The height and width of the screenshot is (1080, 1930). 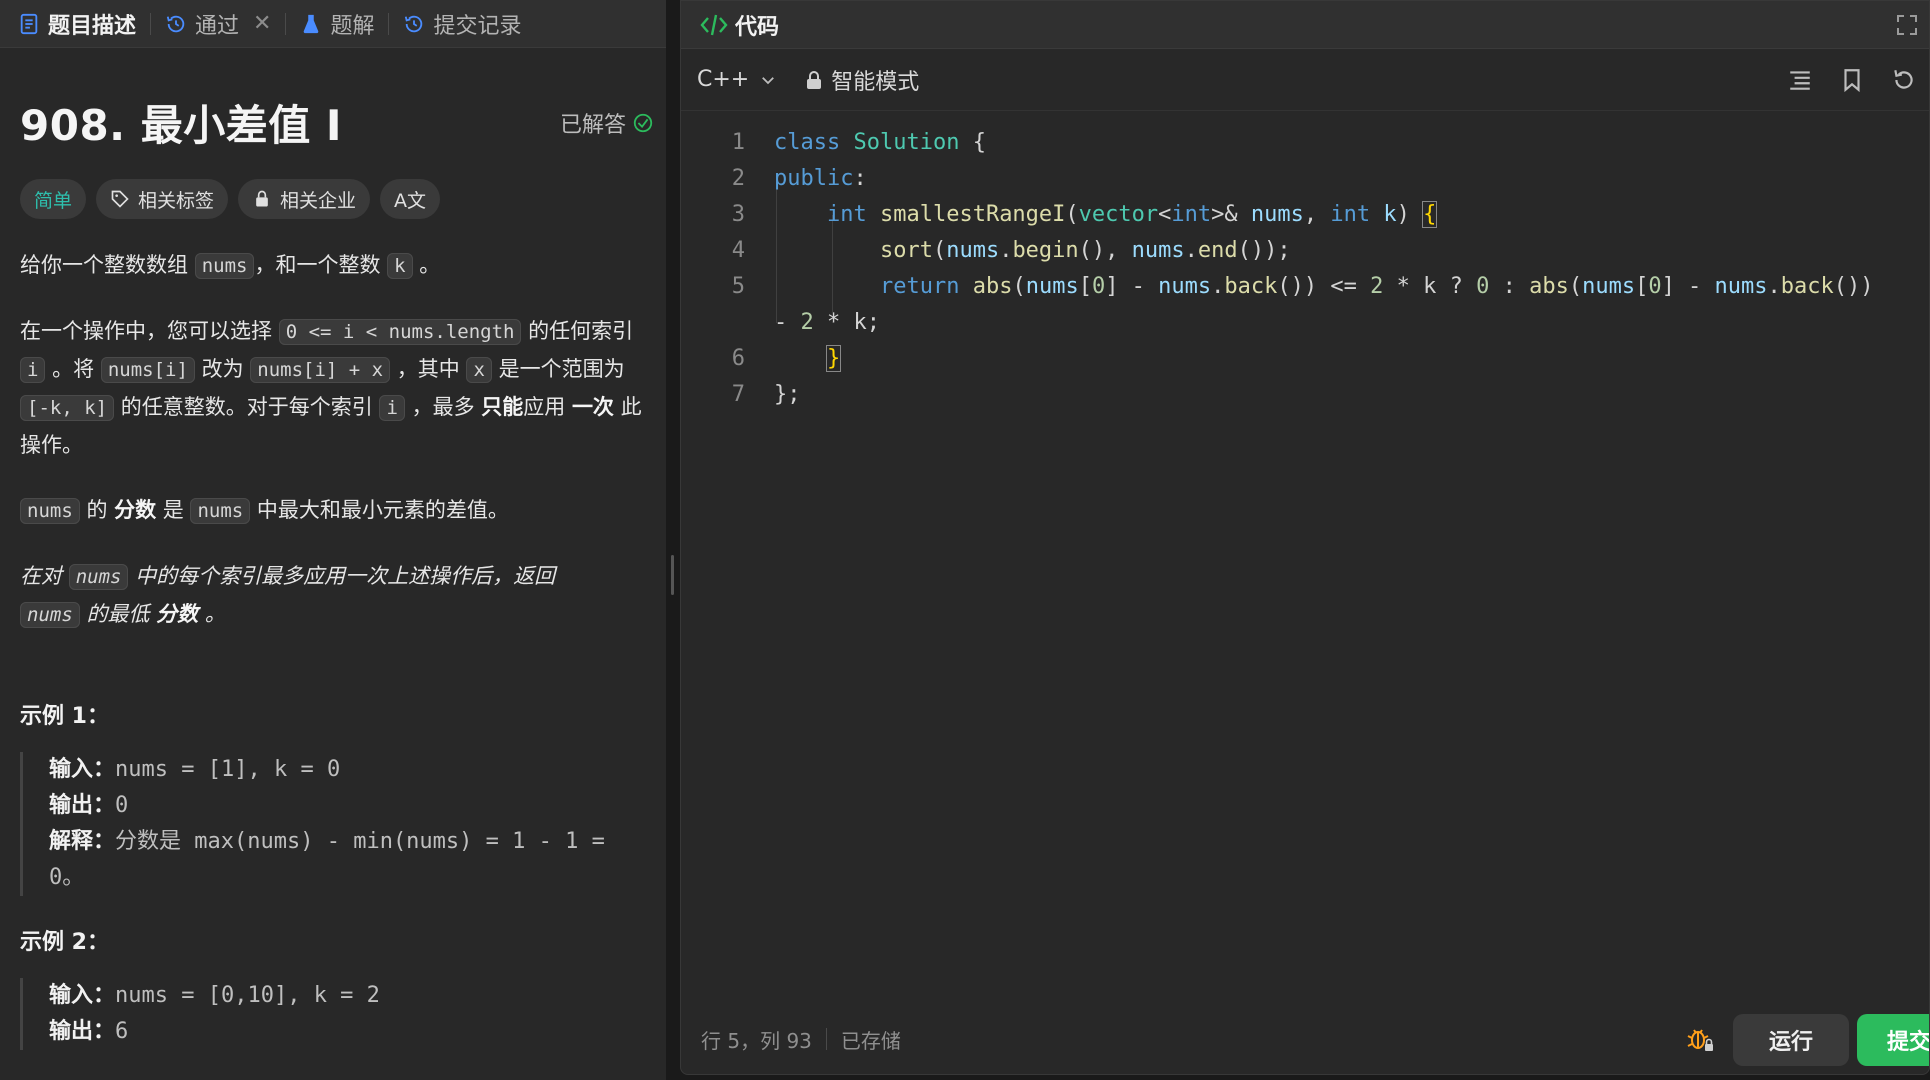 What do you see at coordinates (558, 369) in the screenshot?
I see `text: 是一个范围为` at bounding box center [558, 369].